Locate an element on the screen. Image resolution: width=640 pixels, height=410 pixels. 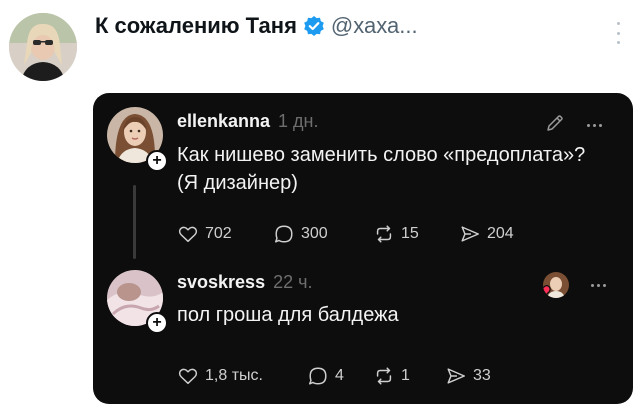
post-actions: 702 300 15 204 is located at coordinates (345, 234).